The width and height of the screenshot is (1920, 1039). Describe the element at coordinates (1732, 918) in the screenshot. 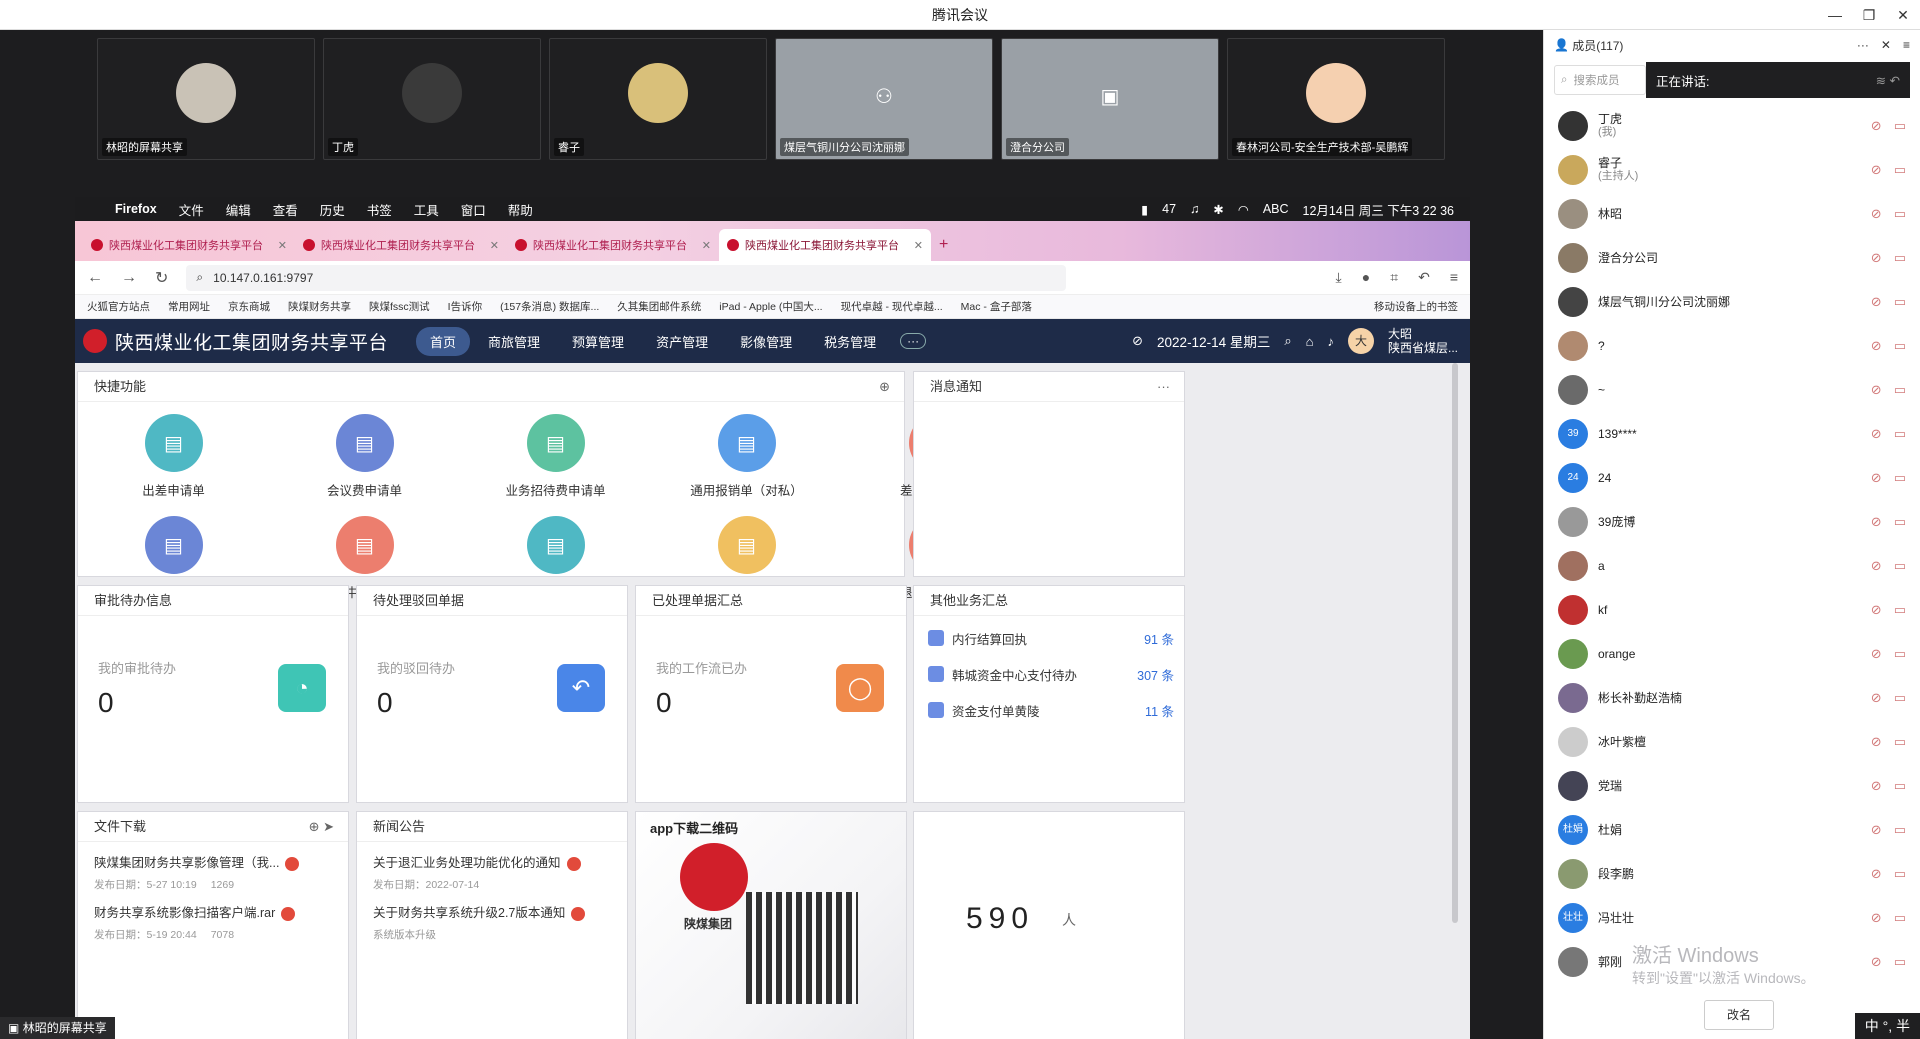

I see `member-row: 壮壮 冯壮壮 ⊘ ▭` at that location.